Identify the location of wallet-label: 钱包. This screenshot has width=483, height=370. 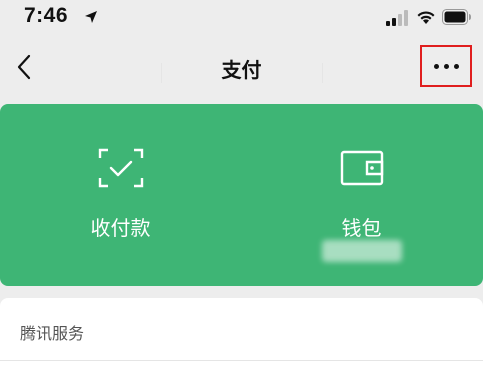
(361, 228).